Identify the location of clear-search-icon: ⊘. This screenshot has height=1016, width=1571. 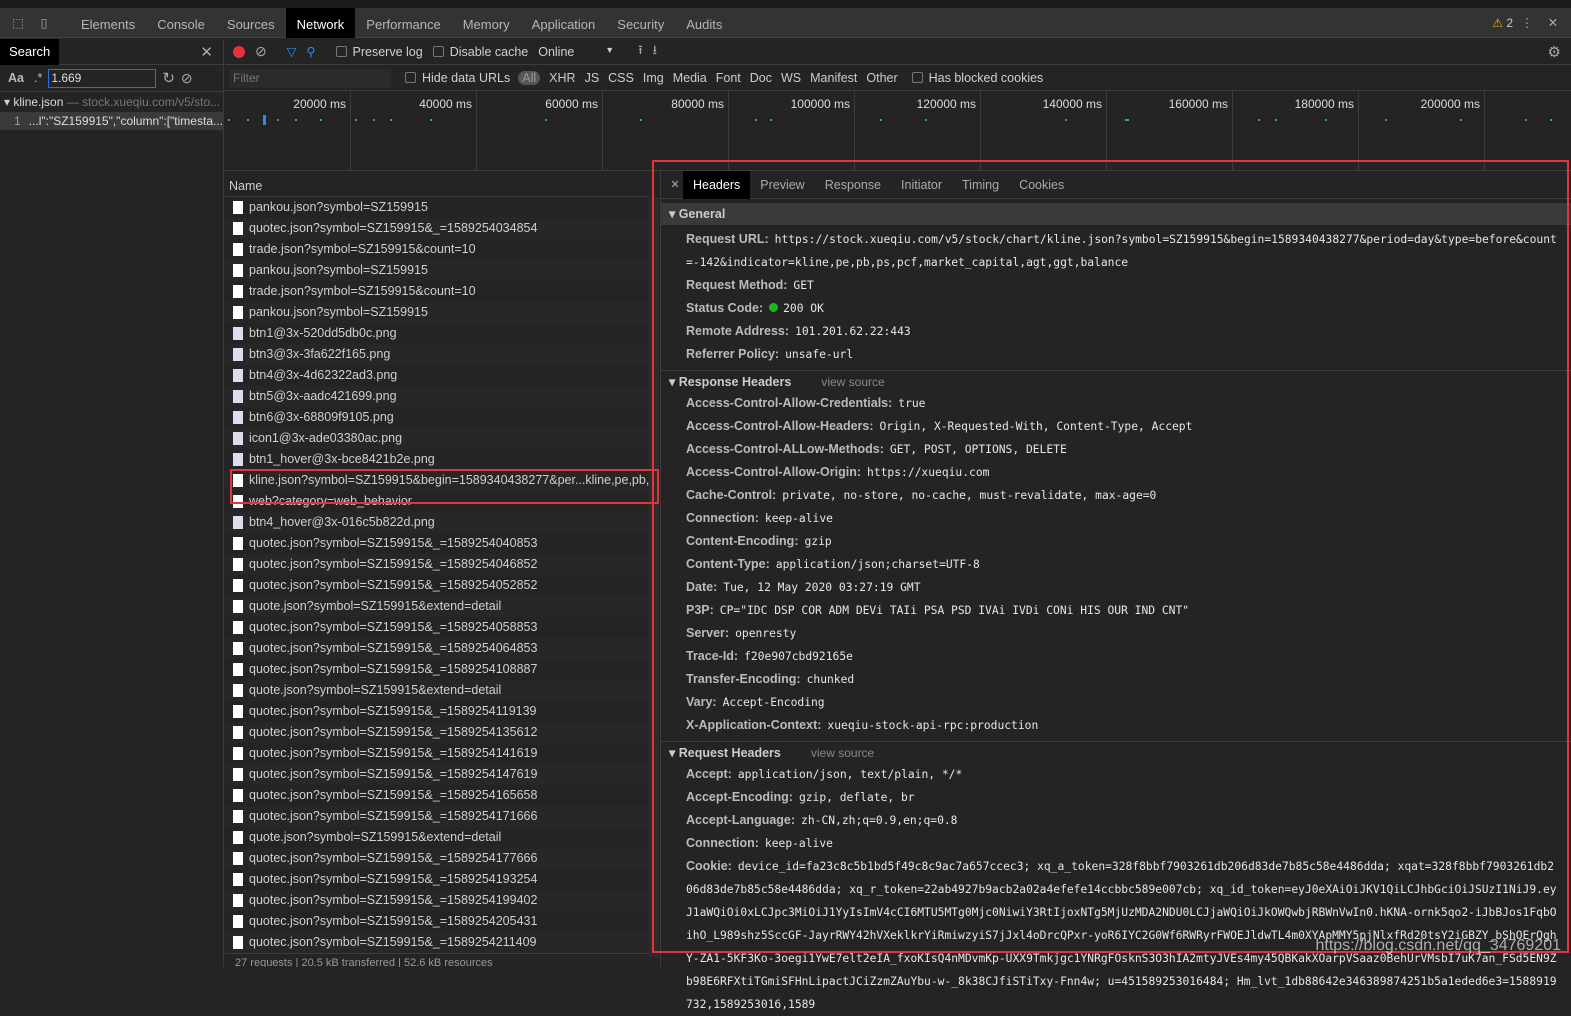
(187, 78).